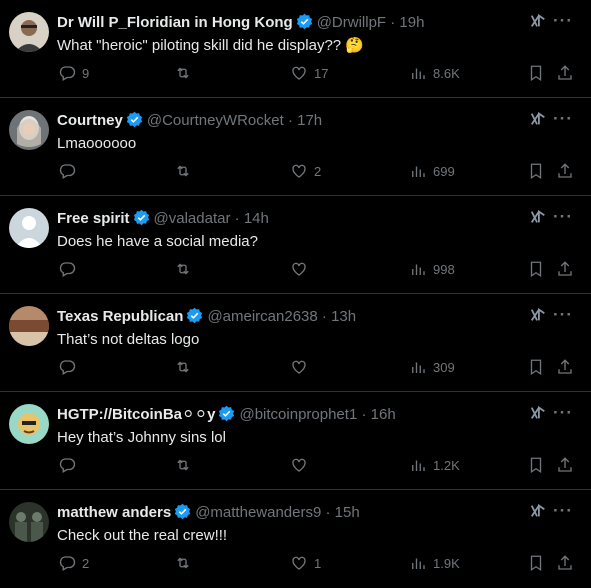  I want to click on handle: @CourtneyWRocket, so click(215, 120).